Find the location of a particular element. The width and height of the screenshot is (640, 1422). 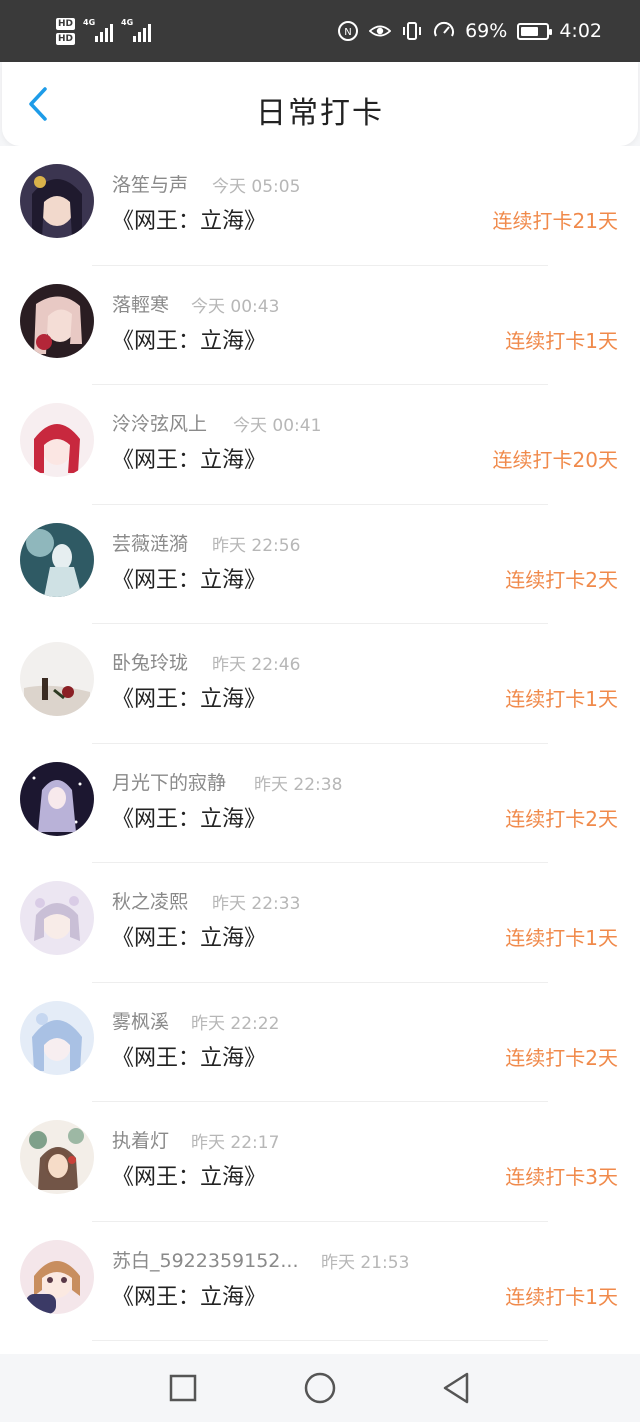

user-name: 洛笙与声 is located at coordinates (150, 183).